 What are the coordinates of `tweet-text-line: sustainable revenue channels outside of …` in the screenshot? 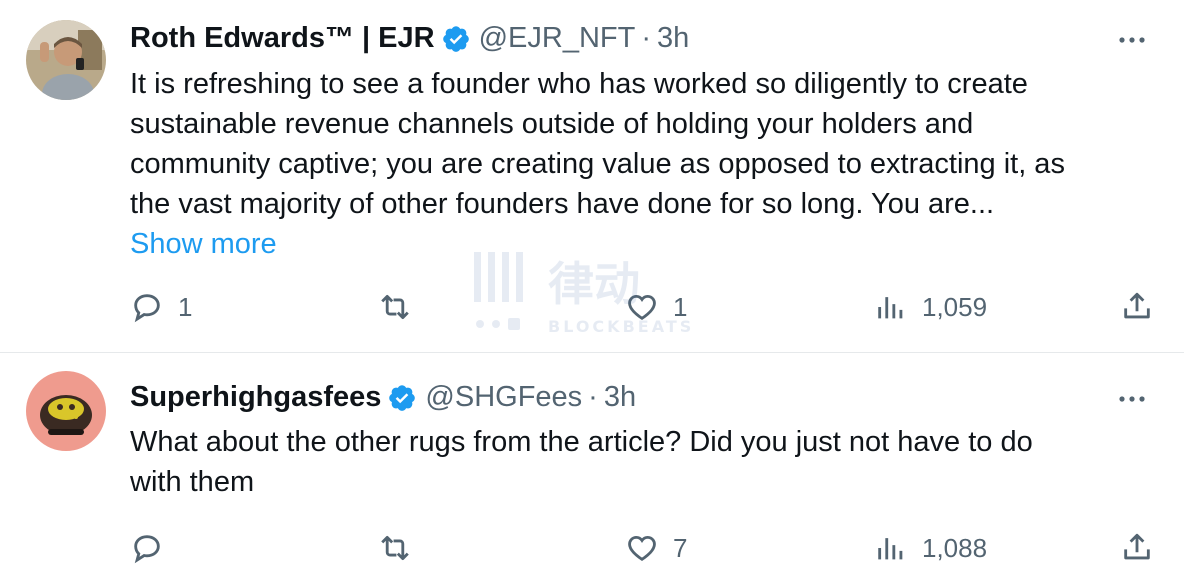 It's located at (552, 124).